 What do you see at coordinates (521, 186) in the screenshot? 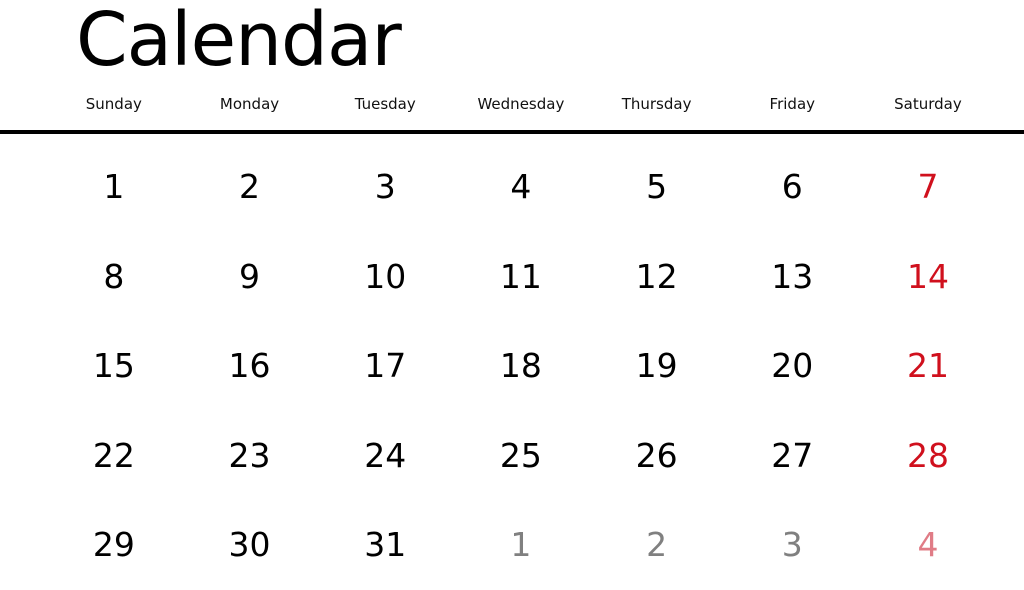
I see `day-cell: 4` at bounding box center [521, 186].